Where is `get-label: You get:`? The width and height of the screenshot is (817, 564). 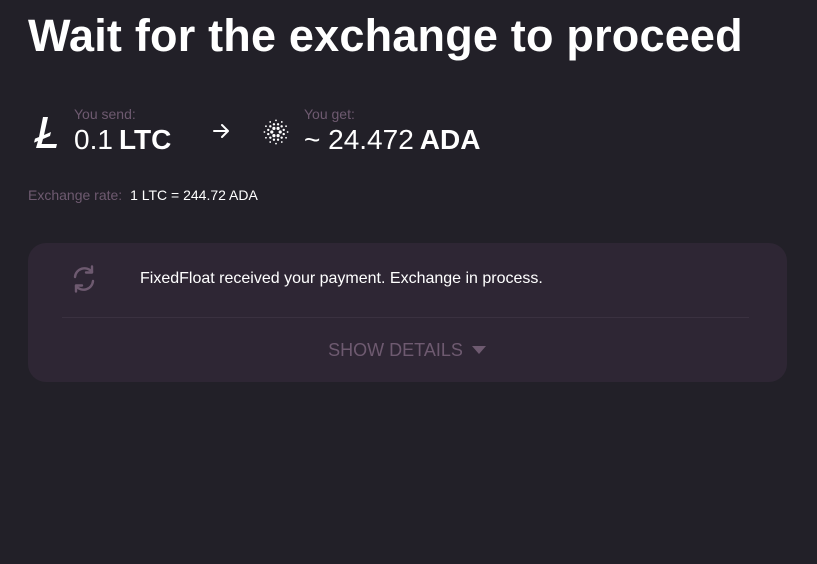
get-label: You get: is located at coordinates (329, 114).